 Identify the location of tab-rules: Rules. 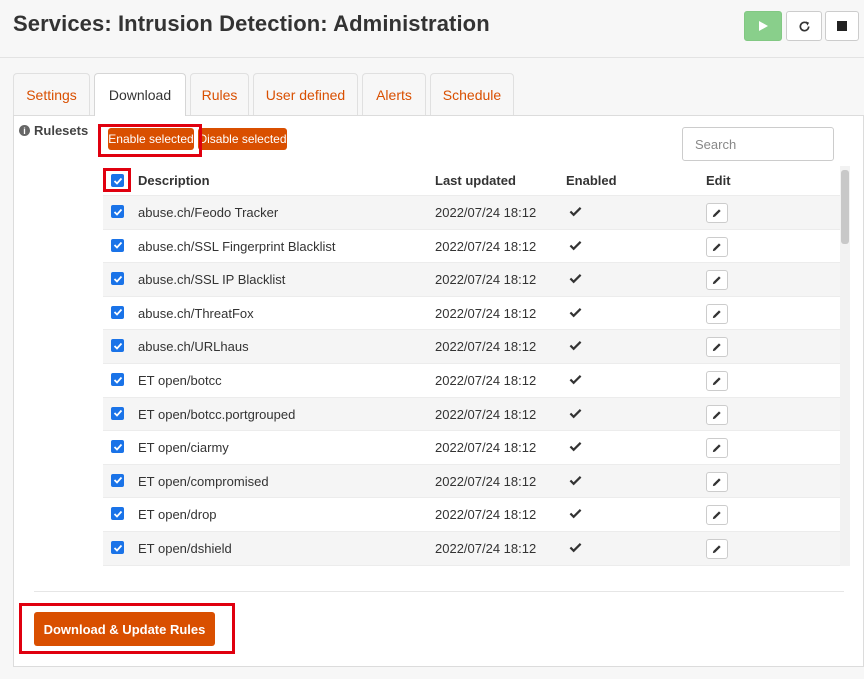
(219, 94).